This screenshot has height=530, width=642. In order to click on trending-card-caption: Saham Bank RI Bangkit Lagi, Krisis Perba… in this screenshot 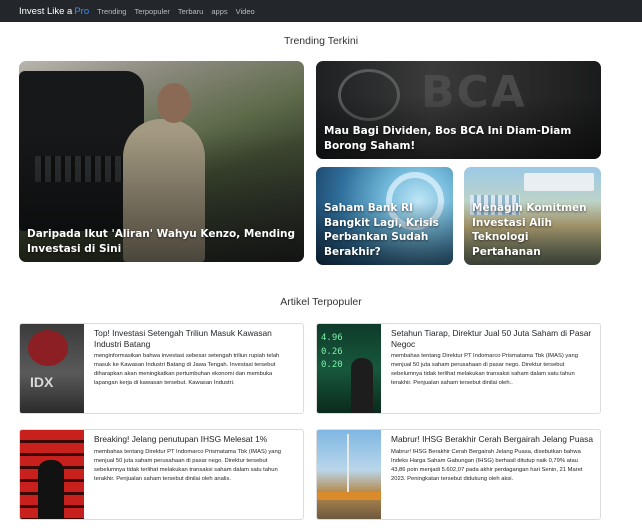, I will do `click(381, 230)`.